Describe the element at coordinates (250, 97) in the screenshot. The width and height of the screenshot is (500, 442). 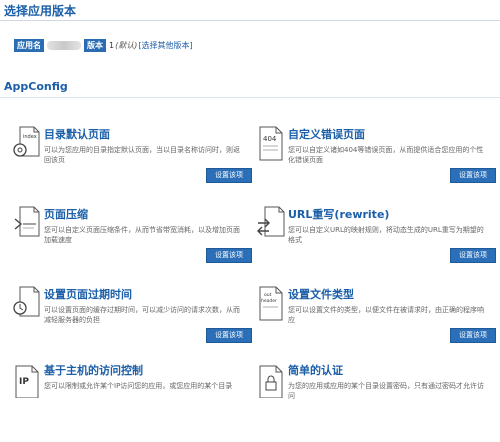
I see `appconfig-divider` at that location.